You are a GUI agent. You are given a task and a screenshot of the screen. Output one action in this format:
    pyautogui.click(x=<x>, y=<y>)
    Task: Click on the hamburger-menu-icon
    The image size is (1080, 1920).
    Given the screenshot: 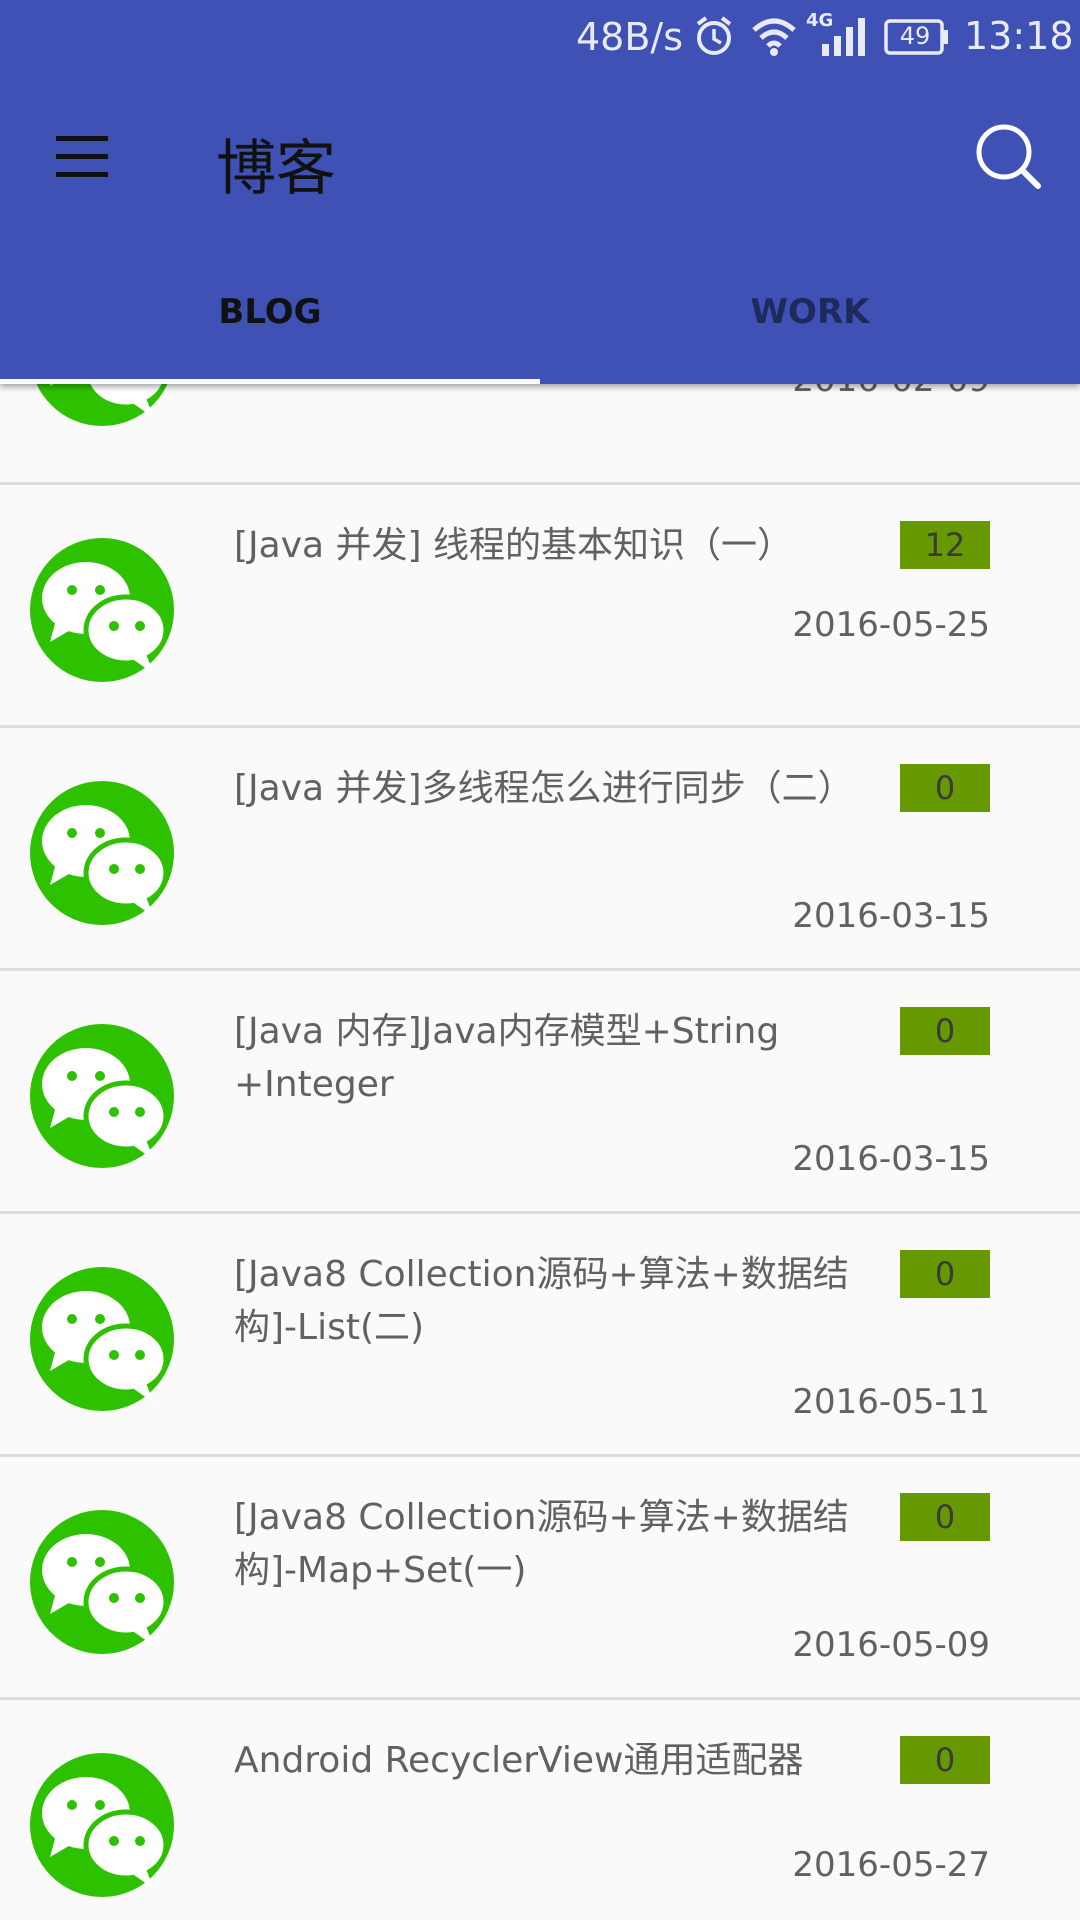 What is the action you would take?
    pyautogui.click(x=85, y=156)
    